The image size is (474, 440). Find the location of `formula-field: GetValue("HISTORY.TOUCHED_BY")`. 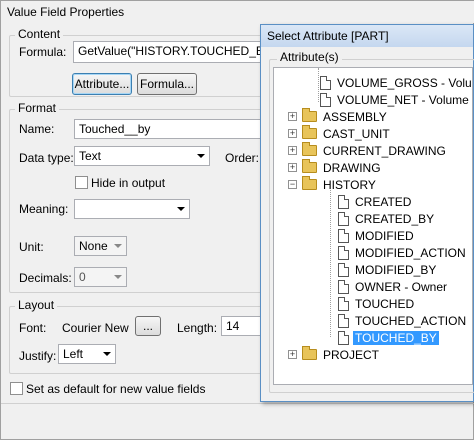

formula-field: GetValue("HISTORY.TOUCHED_BY") is located at coordinates (168, 52).